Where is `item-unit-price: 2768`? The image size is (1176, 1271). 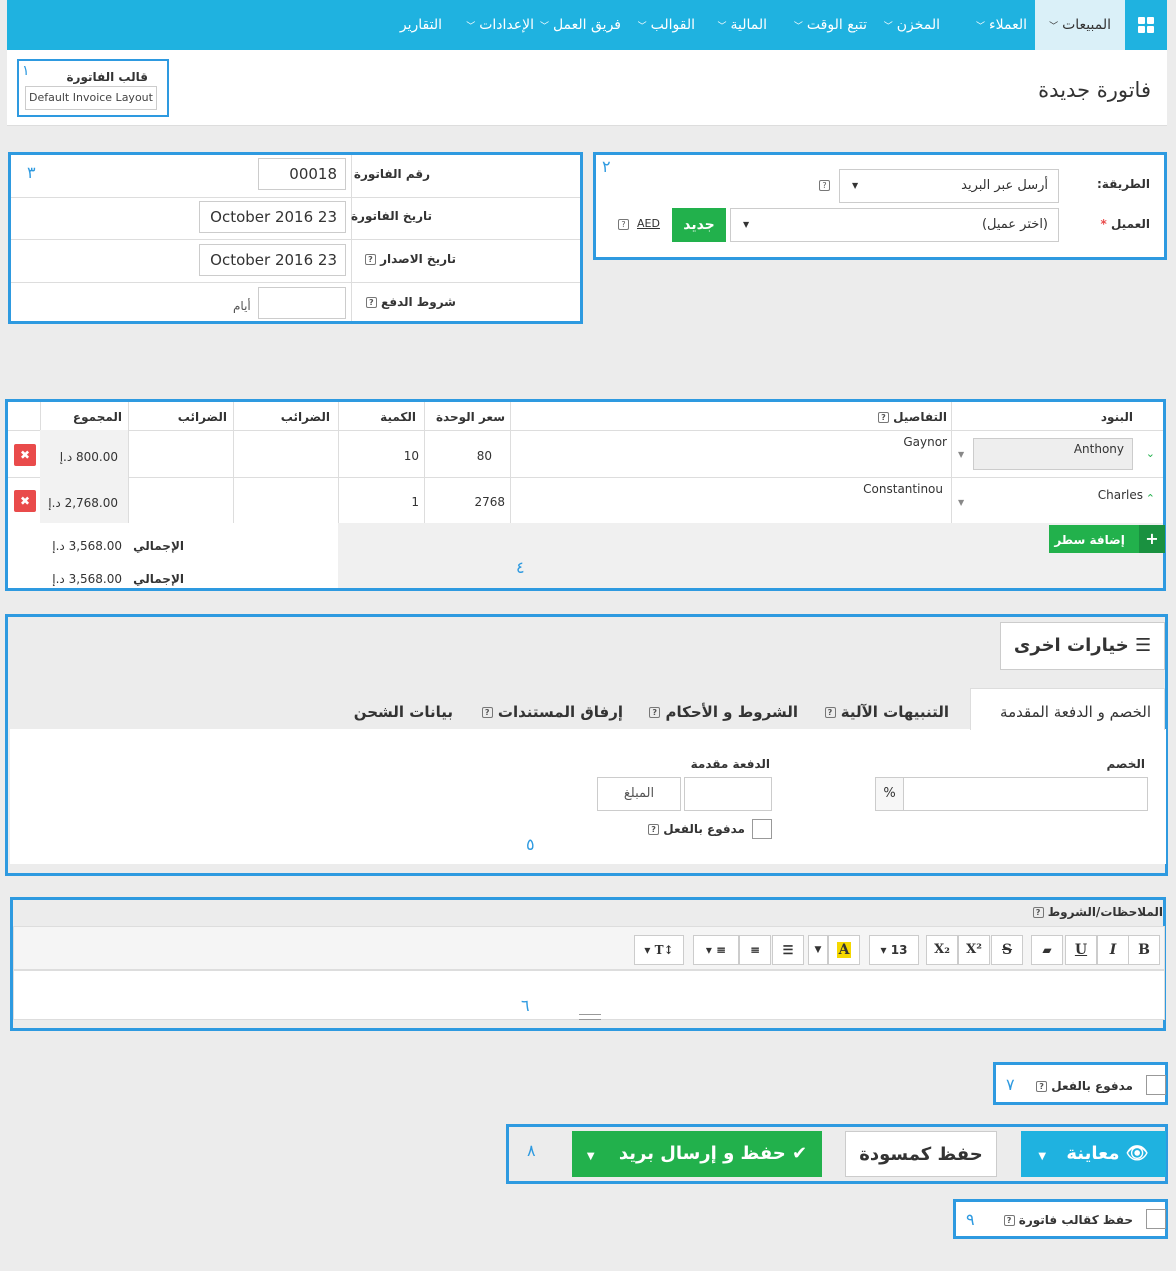 item-unit-price: 2768 is located at coordinates (489, 502).